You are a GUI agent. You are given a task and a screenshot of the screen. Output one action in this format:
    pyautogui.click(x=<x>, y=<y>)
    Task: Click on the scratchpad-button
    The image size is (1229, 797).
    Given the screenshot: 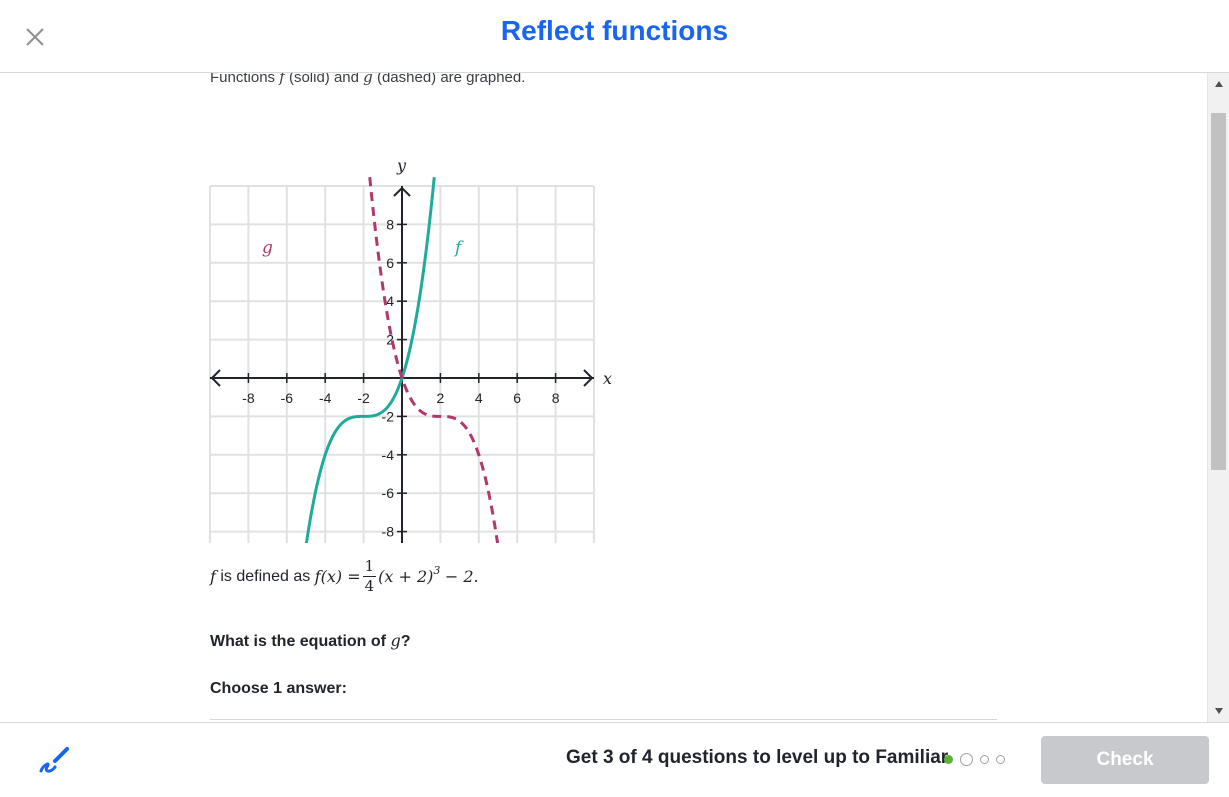 What is the action you would take?
    pyautogui.click(x=54, y=760)
    